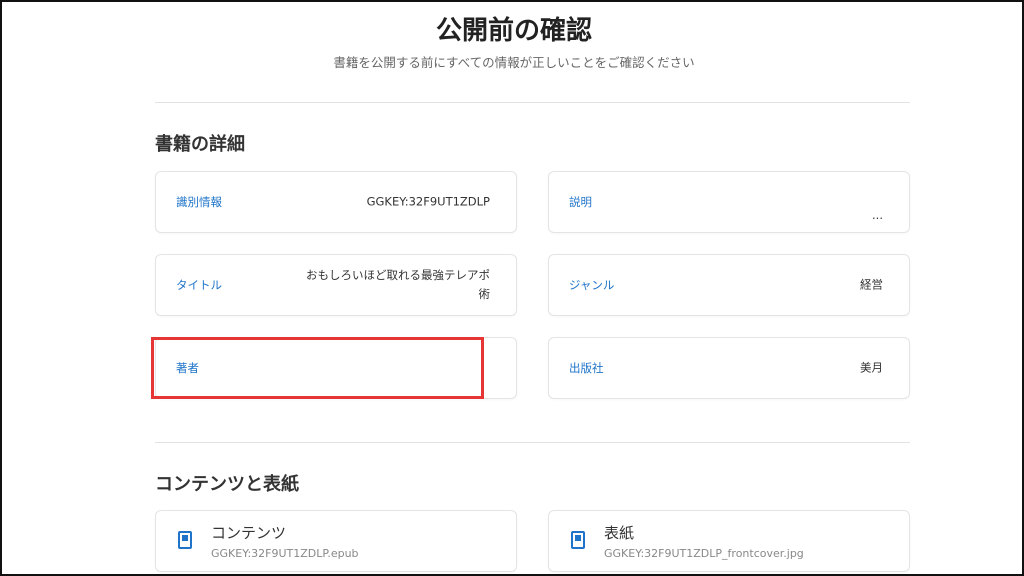 The image size is (1024, 576). What do you see at coordinates (249, 533) in the screenshot?
I see `content-file-name: コンテンツ` at bounding box center [249, 533].